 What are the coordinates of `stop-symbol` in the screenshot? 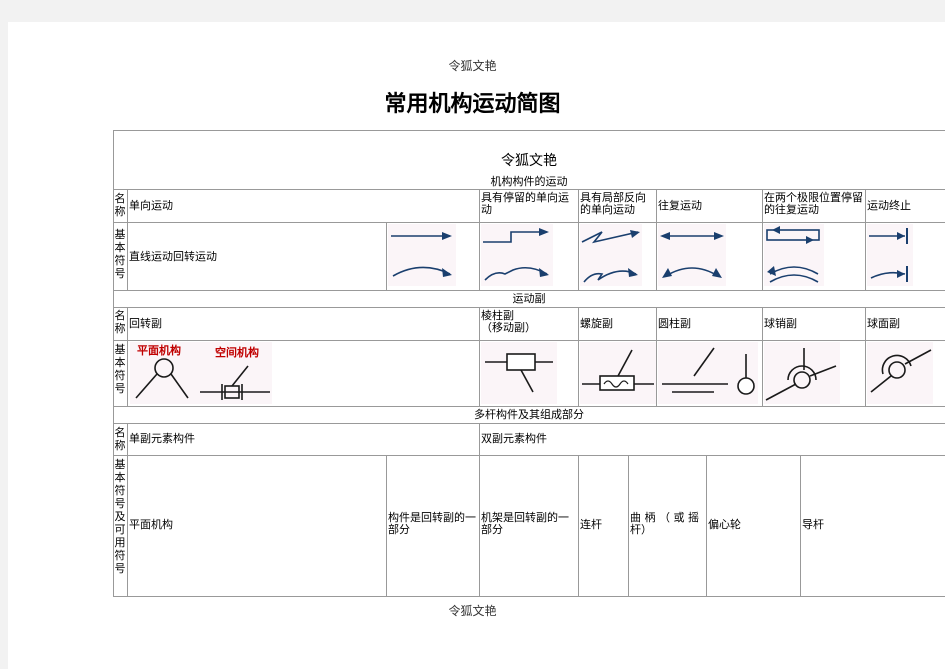 It's located at (890, 255).